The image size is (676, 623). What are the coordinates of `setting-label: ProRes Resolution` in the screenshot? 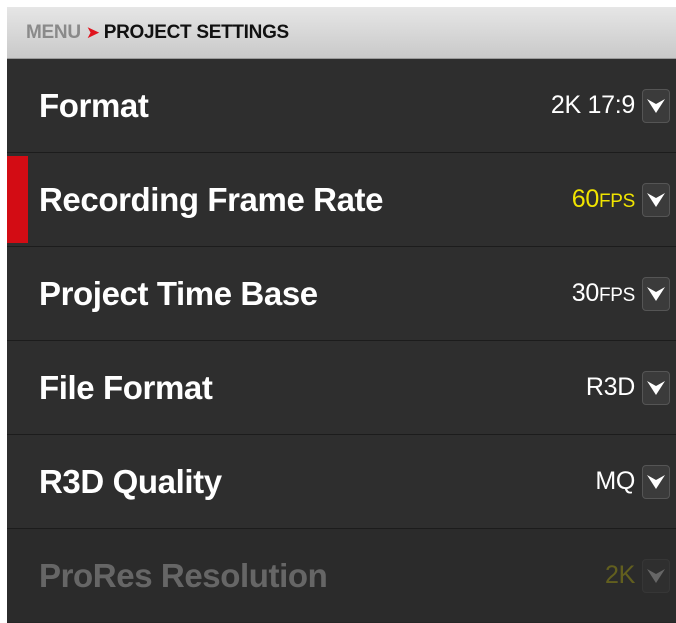 It's located at (183, 575).